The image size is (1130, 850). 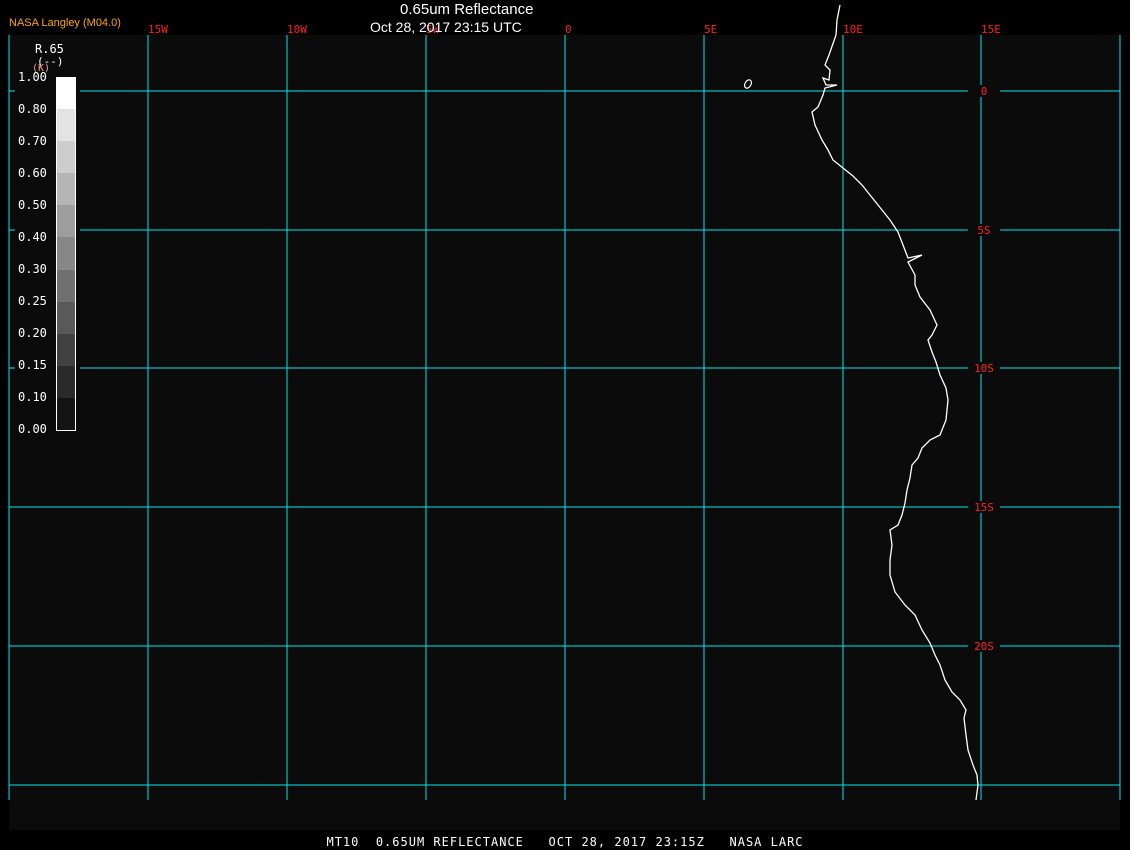 What do you see at coordinates (32, 77) in the screenshot?
I see `colorbar-tick-label: 1.00` at bounding box center [32, 77].